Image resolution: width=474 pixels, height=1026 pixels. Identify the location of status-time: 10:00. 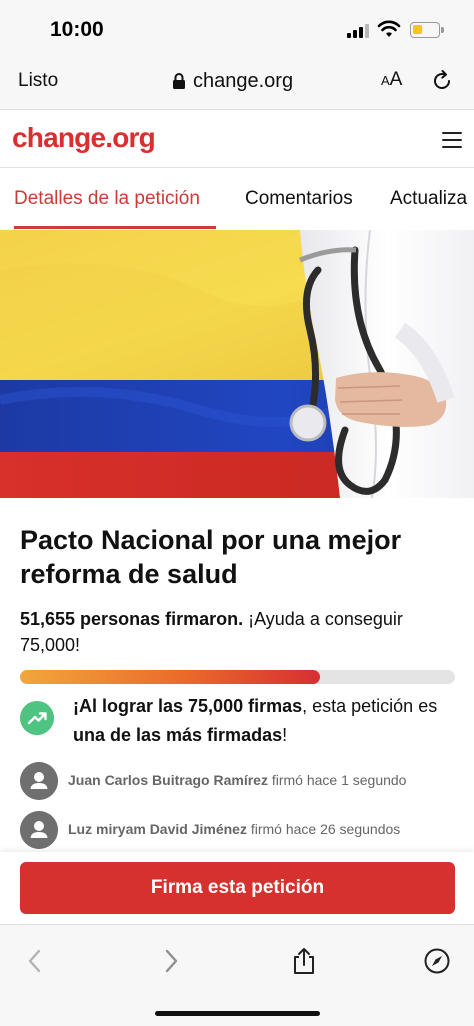
(77, 29).